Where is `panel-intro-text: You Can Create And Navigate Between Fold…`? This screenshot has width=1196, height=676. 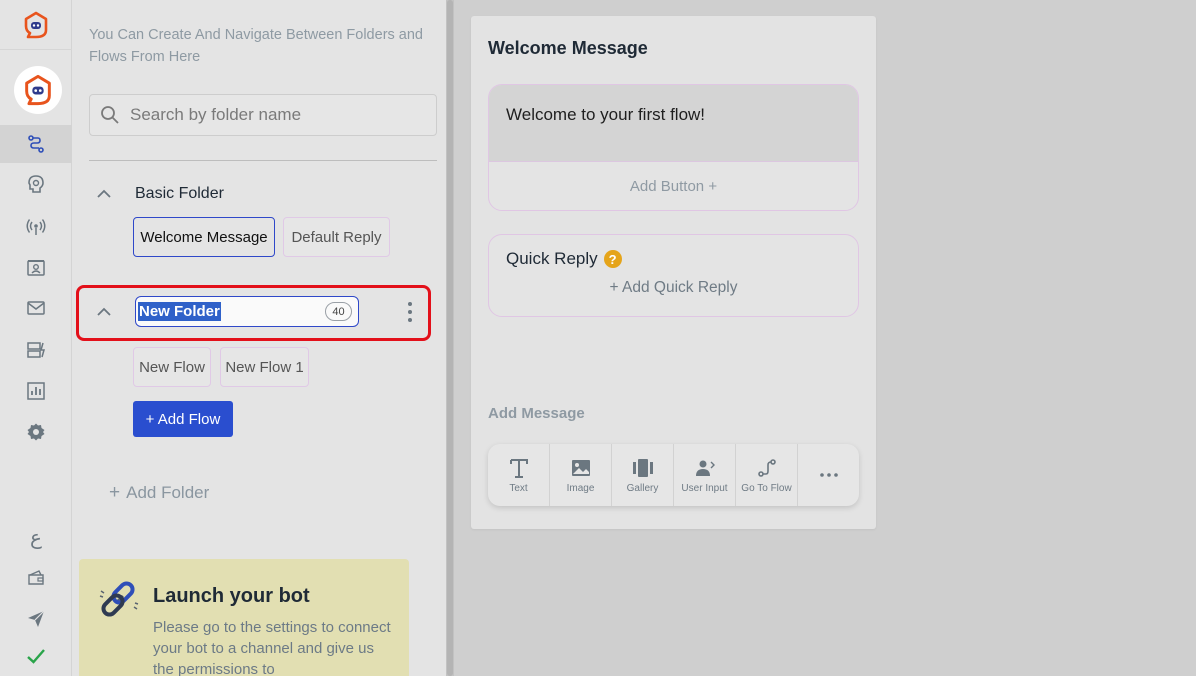 panel-intro-text: You Can Create And Navigate Between Fold… is located at coordinates (256, 46).